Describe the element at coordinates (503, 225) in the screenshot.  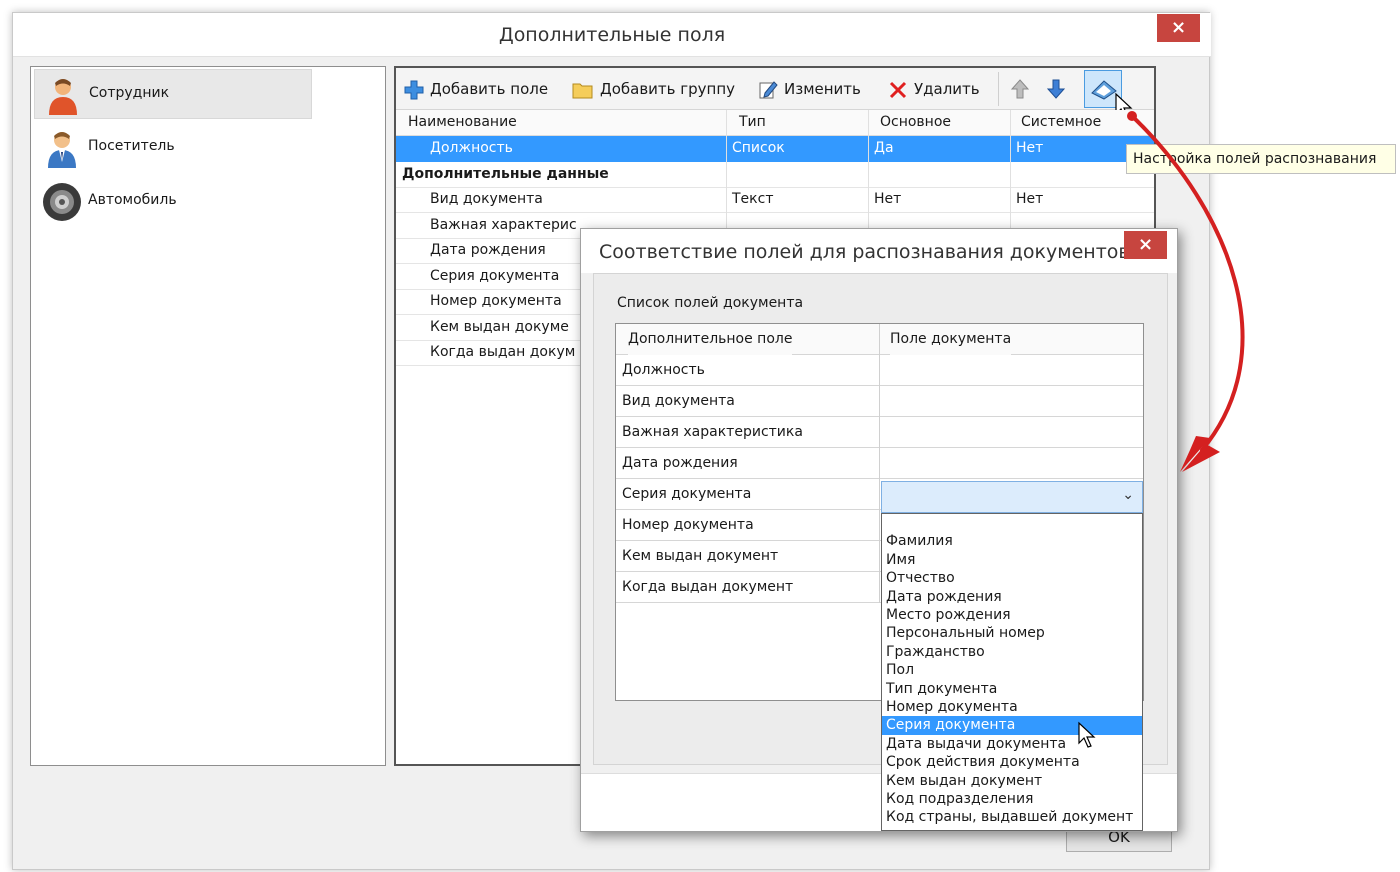
I see `cell-name: Важная характерис` at that location.